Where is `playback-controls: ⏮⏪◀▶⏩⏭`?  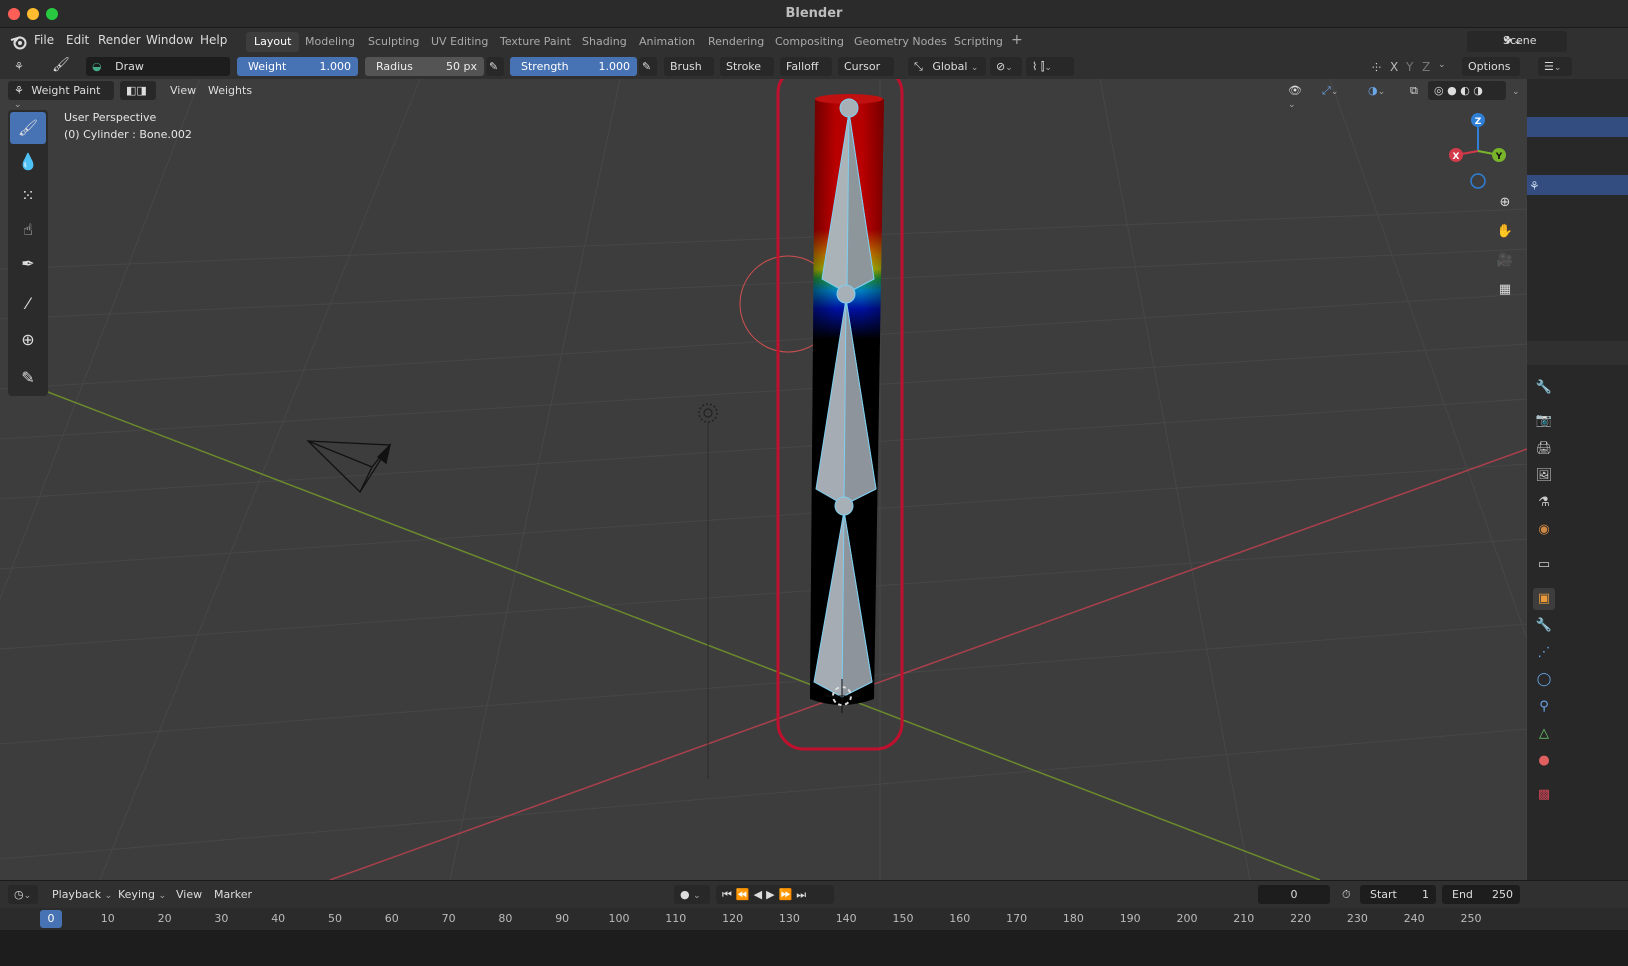
playback-controls: ⏮⏪◀▶⏩⏭ is located at coordinates (775, 894).